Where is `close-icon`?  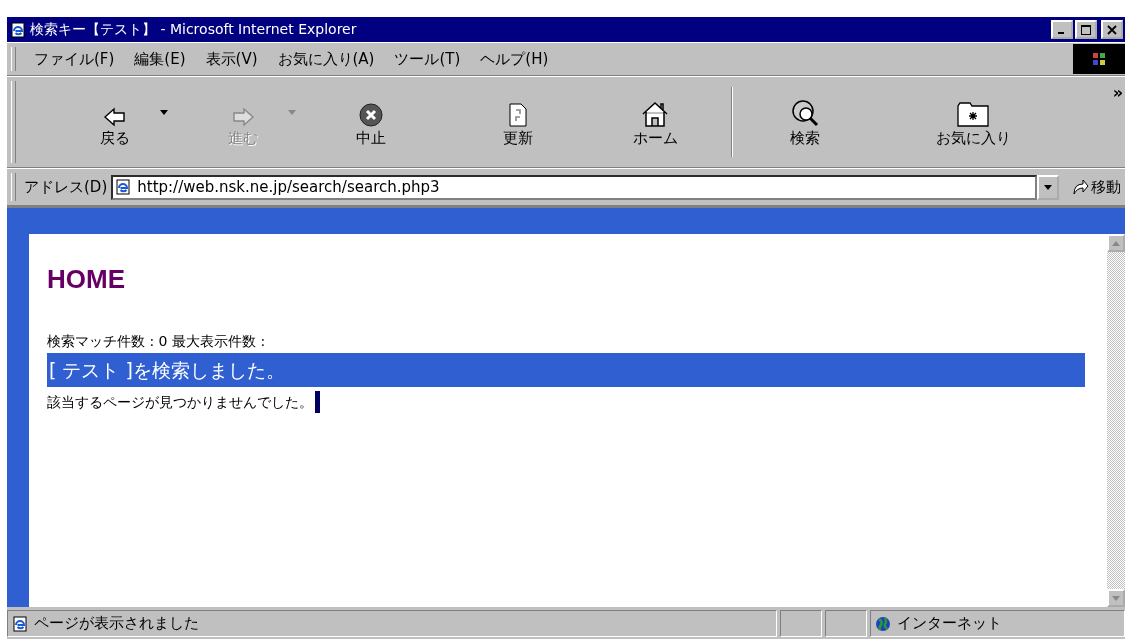
close-icon is located at coordinates (1112, 29).